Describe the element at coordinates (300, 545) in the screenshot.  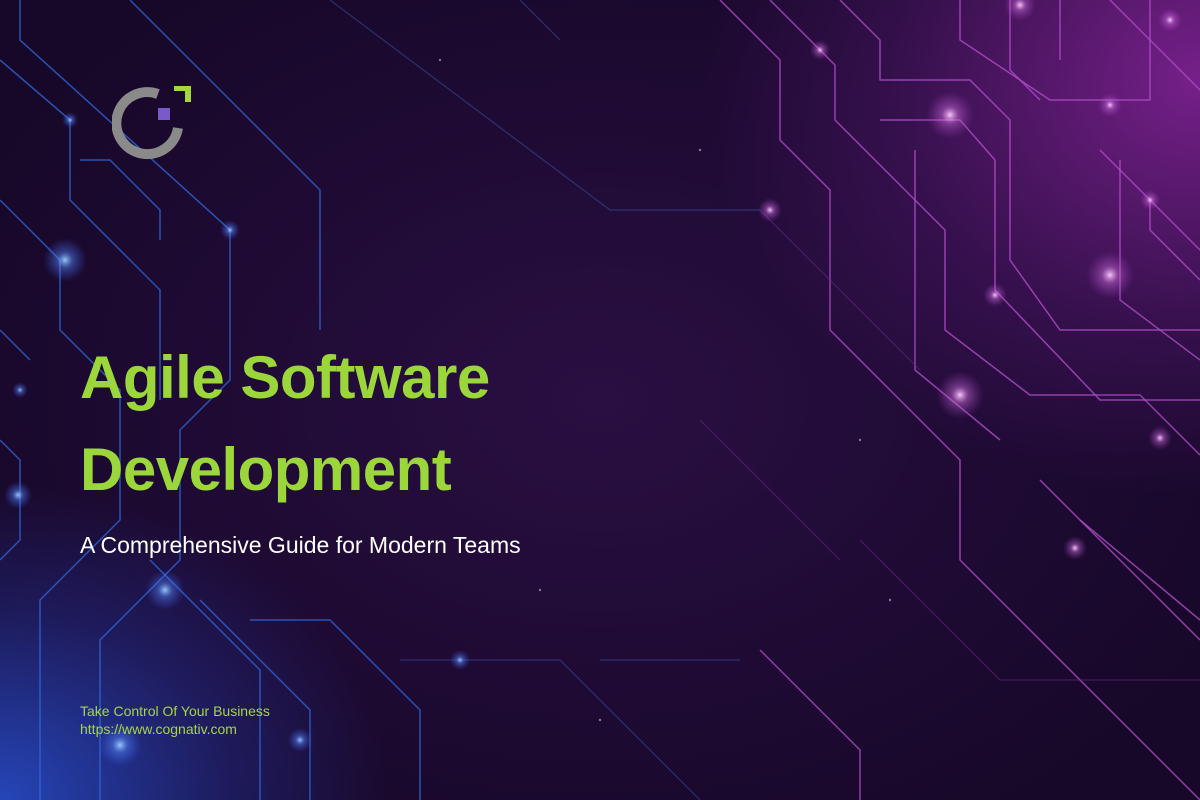
I see `subtitle: A Comprehensive Guide for Modern Teams` at that location.